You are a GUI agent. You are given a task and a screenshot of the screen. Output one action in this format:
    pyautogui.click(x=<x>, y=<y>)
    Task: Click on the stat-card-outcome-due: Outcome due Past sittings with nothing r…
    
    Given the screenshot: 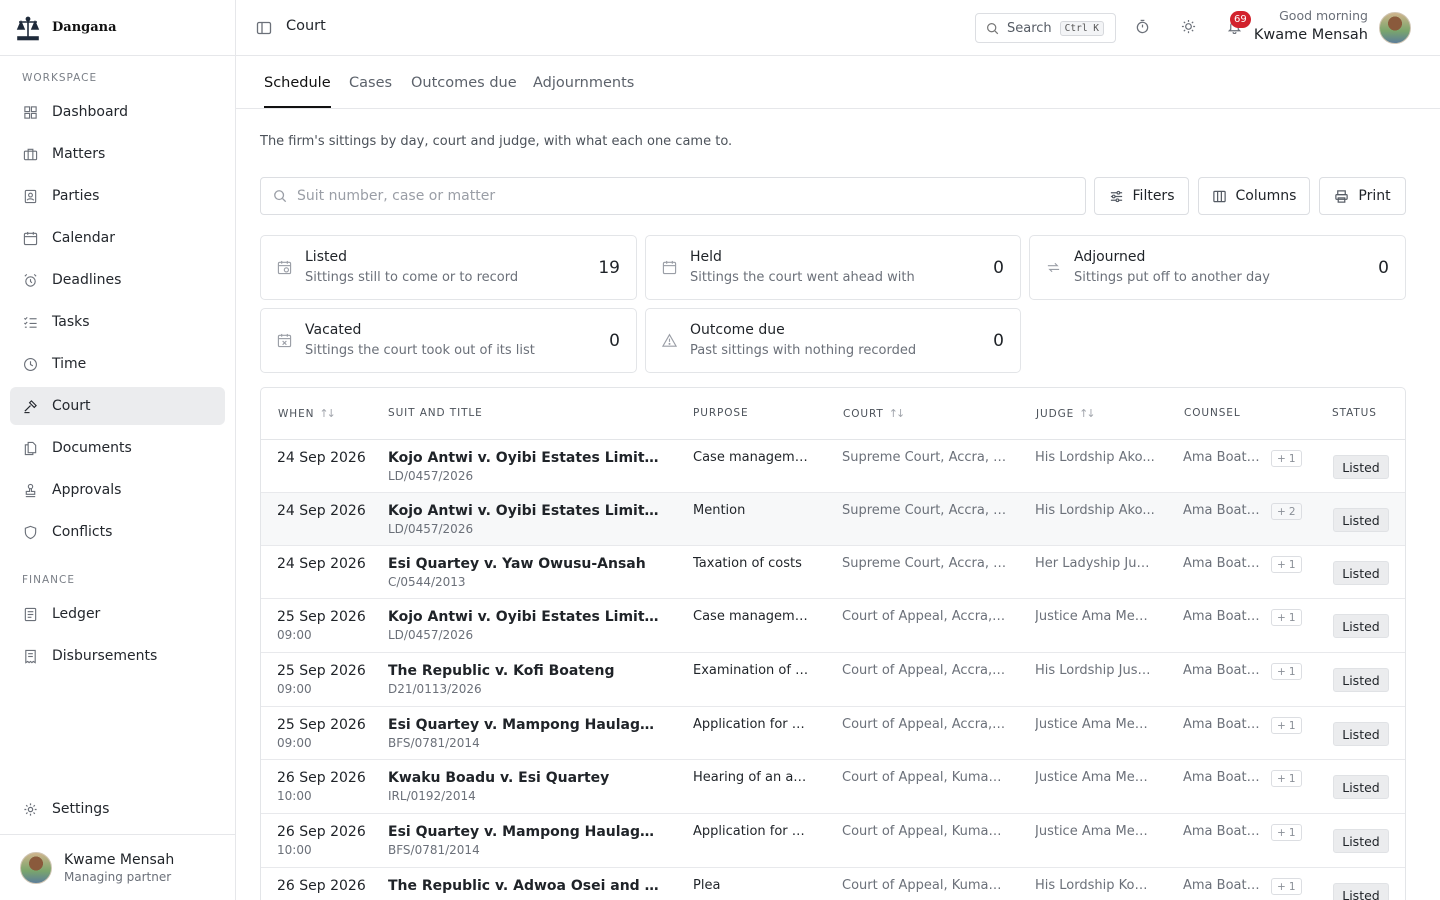 What is the action you would take?
    pyautogui.click(x=833, y=340)
    